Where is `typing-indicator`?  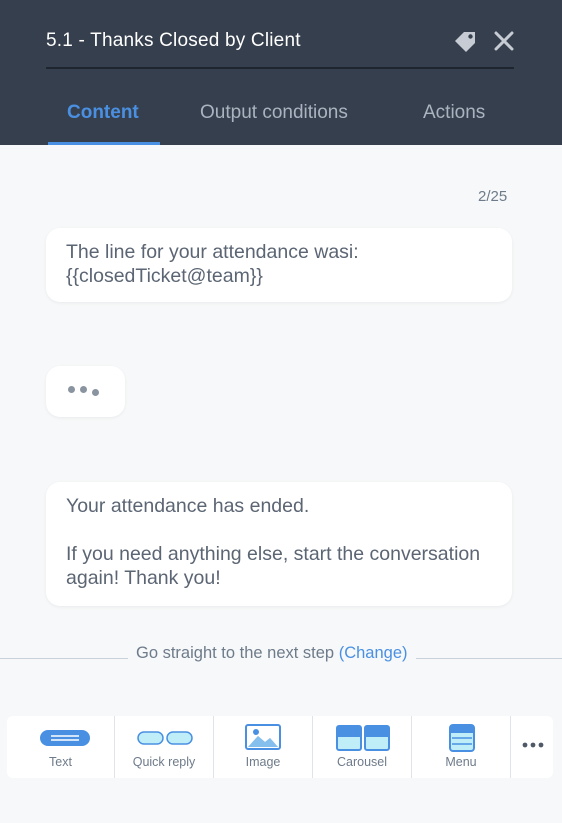 typing-indicator is located at coordinates (85, 391).